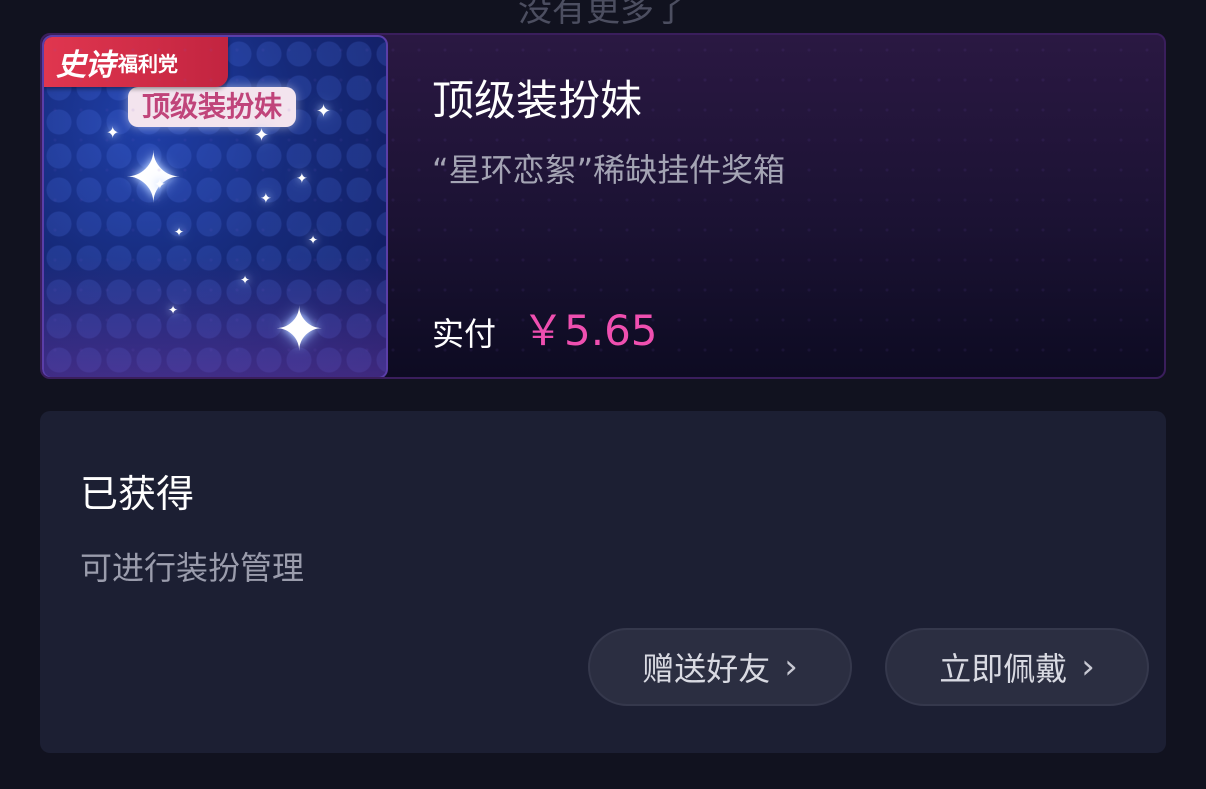 The image size is (1206, 789). What do you see at coordinates (212, 107) in the screenshot?
I see `thumbnail-label: 顶级装扮妹` at bounding box center [212, 107].